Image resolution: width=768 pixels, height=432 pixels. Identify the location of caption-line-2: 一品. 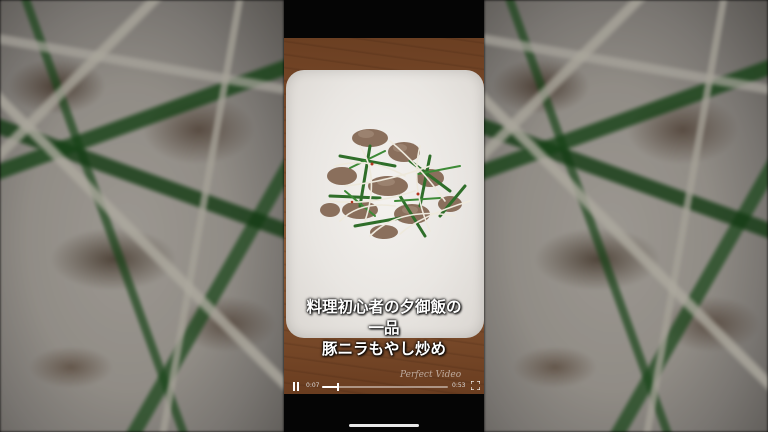
(384, 328).